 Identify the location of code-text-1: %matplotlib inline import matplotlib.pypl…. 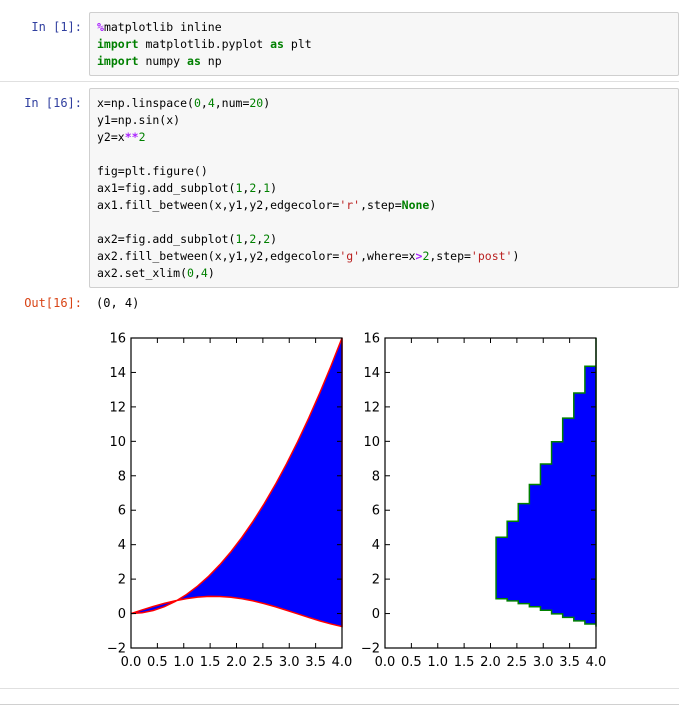
(204, 44).